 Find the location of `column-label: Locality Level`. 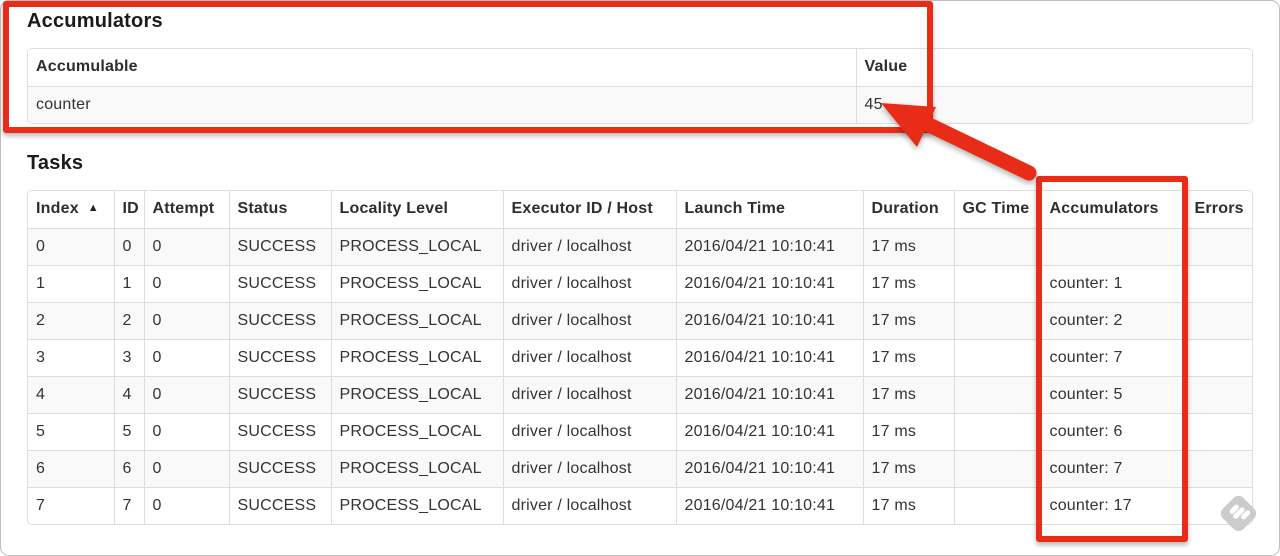

column-label: Locality Level is located at coordinates (394, 209).